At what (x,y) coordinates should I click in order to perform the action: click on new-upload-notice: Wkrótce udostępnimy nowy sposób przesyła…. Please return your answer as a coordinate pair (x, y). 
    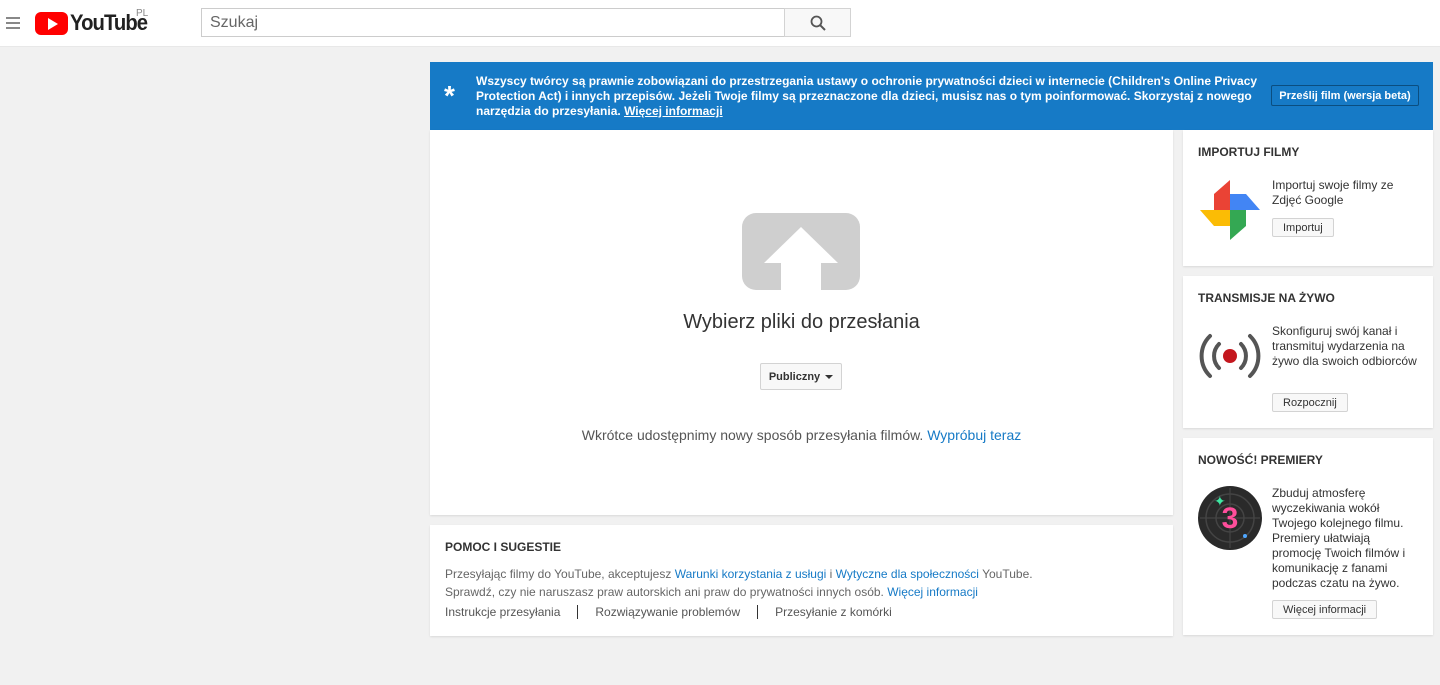
    Looking at the image, I should click on (801, 435).